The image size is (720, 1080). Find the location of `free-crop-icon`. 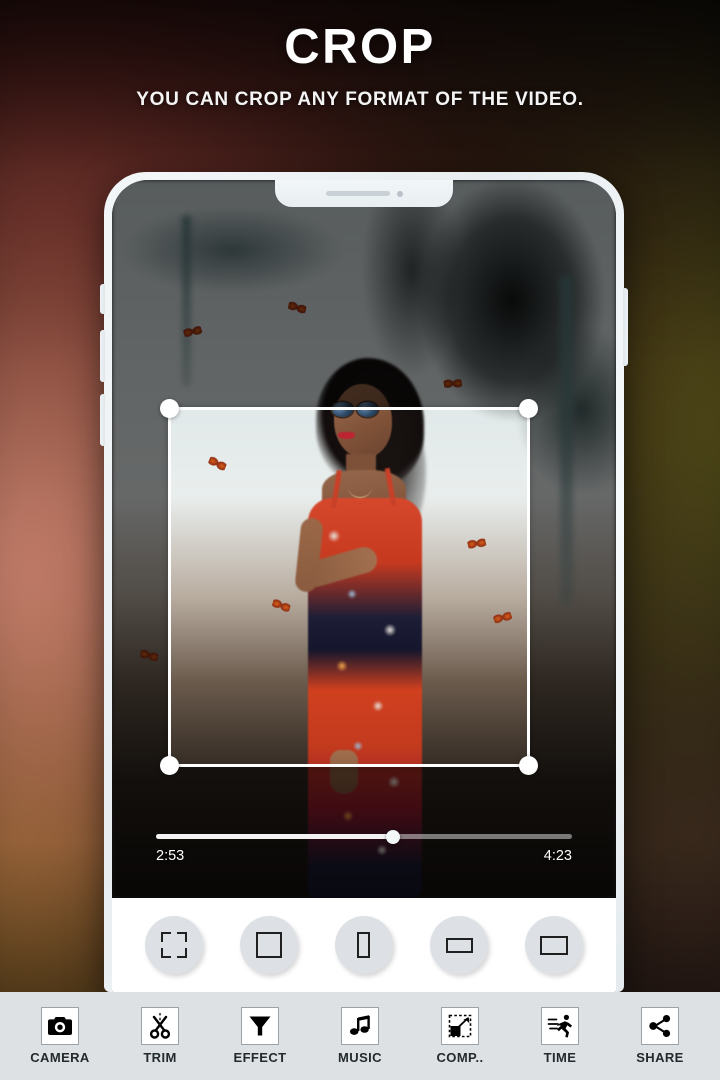

free-crop-icon is located at coordinates (173, 945).